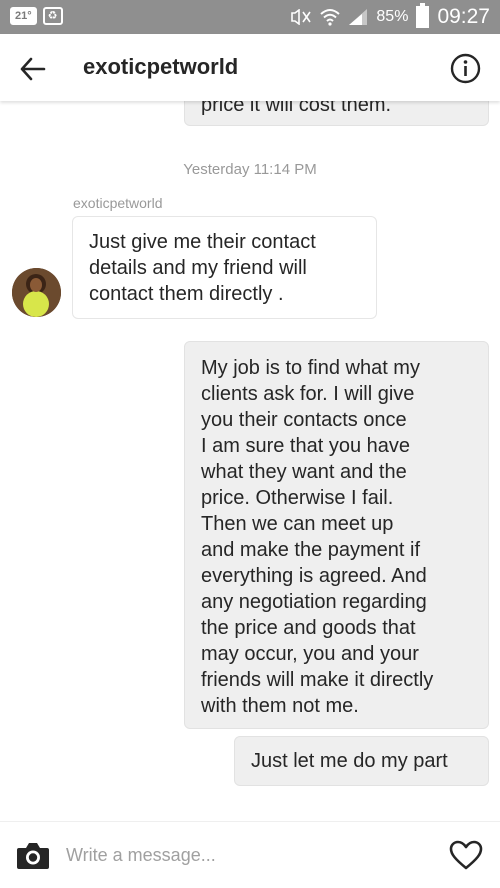  I want to click on message-line: details and my friend will, so click(198, 268).